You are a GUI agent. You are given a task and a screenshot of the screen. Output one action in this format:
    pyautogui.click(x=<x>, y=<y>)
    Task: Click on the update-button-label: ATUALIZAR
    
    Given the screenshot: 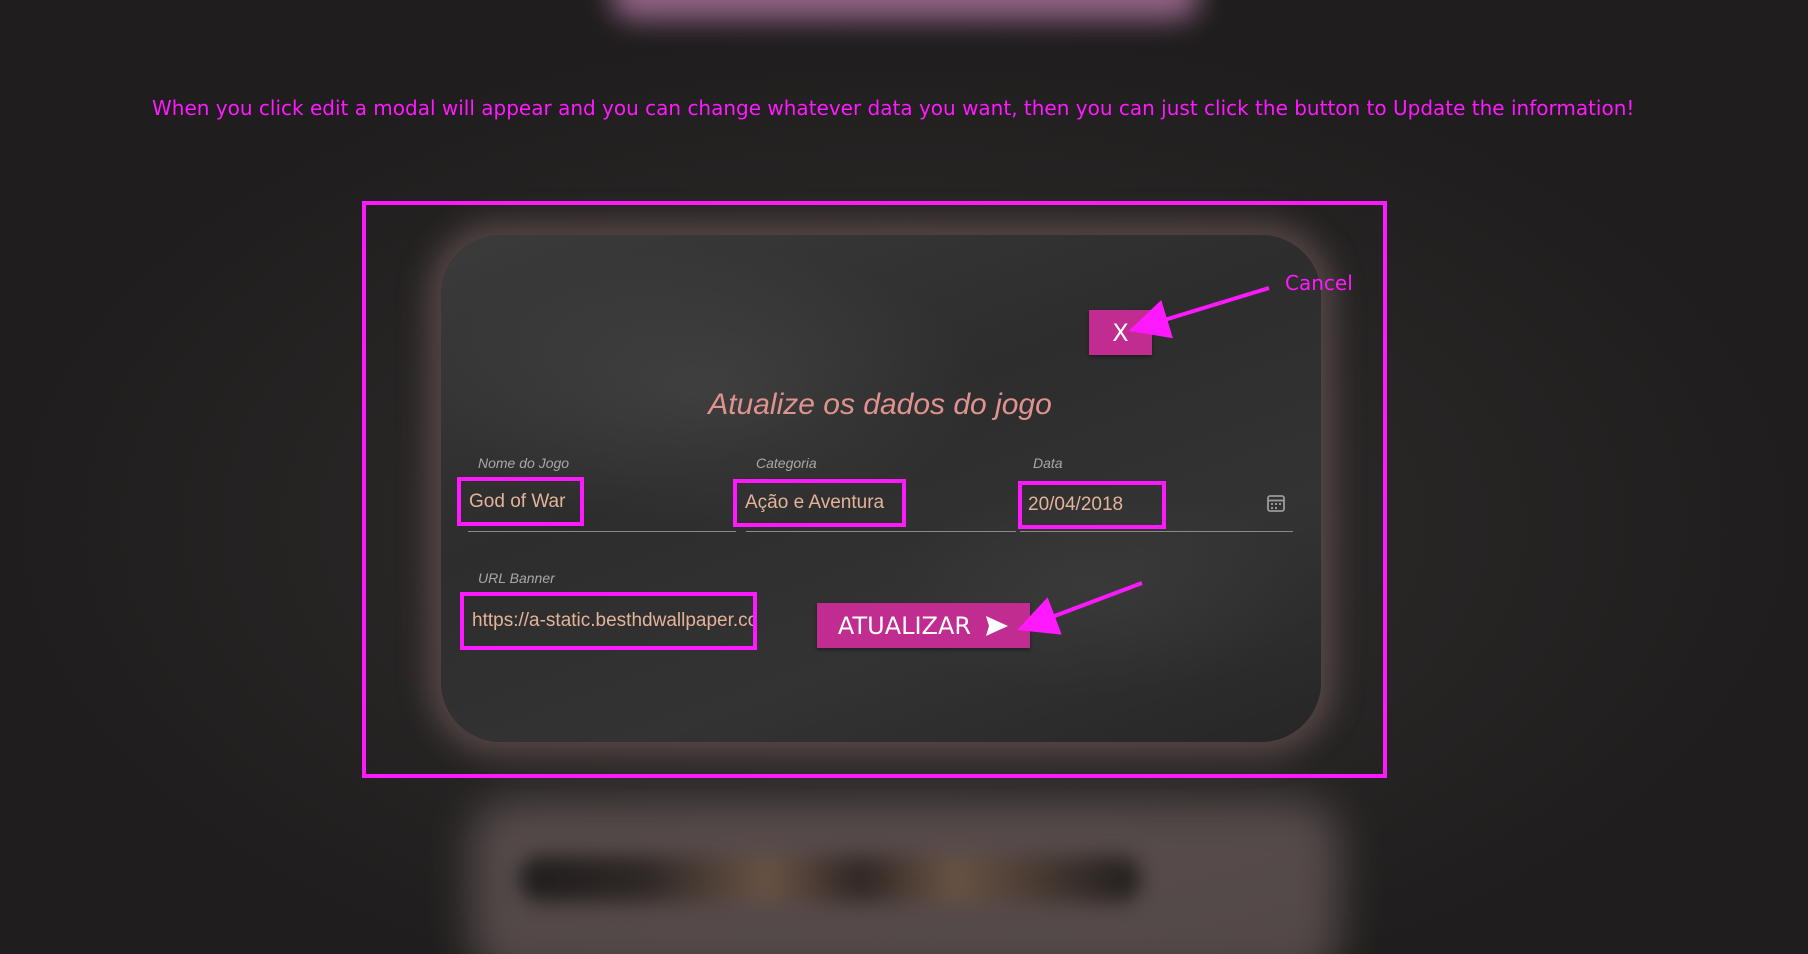 What is the action you would take?
    pyautogui.click(x=904, y=625)
    